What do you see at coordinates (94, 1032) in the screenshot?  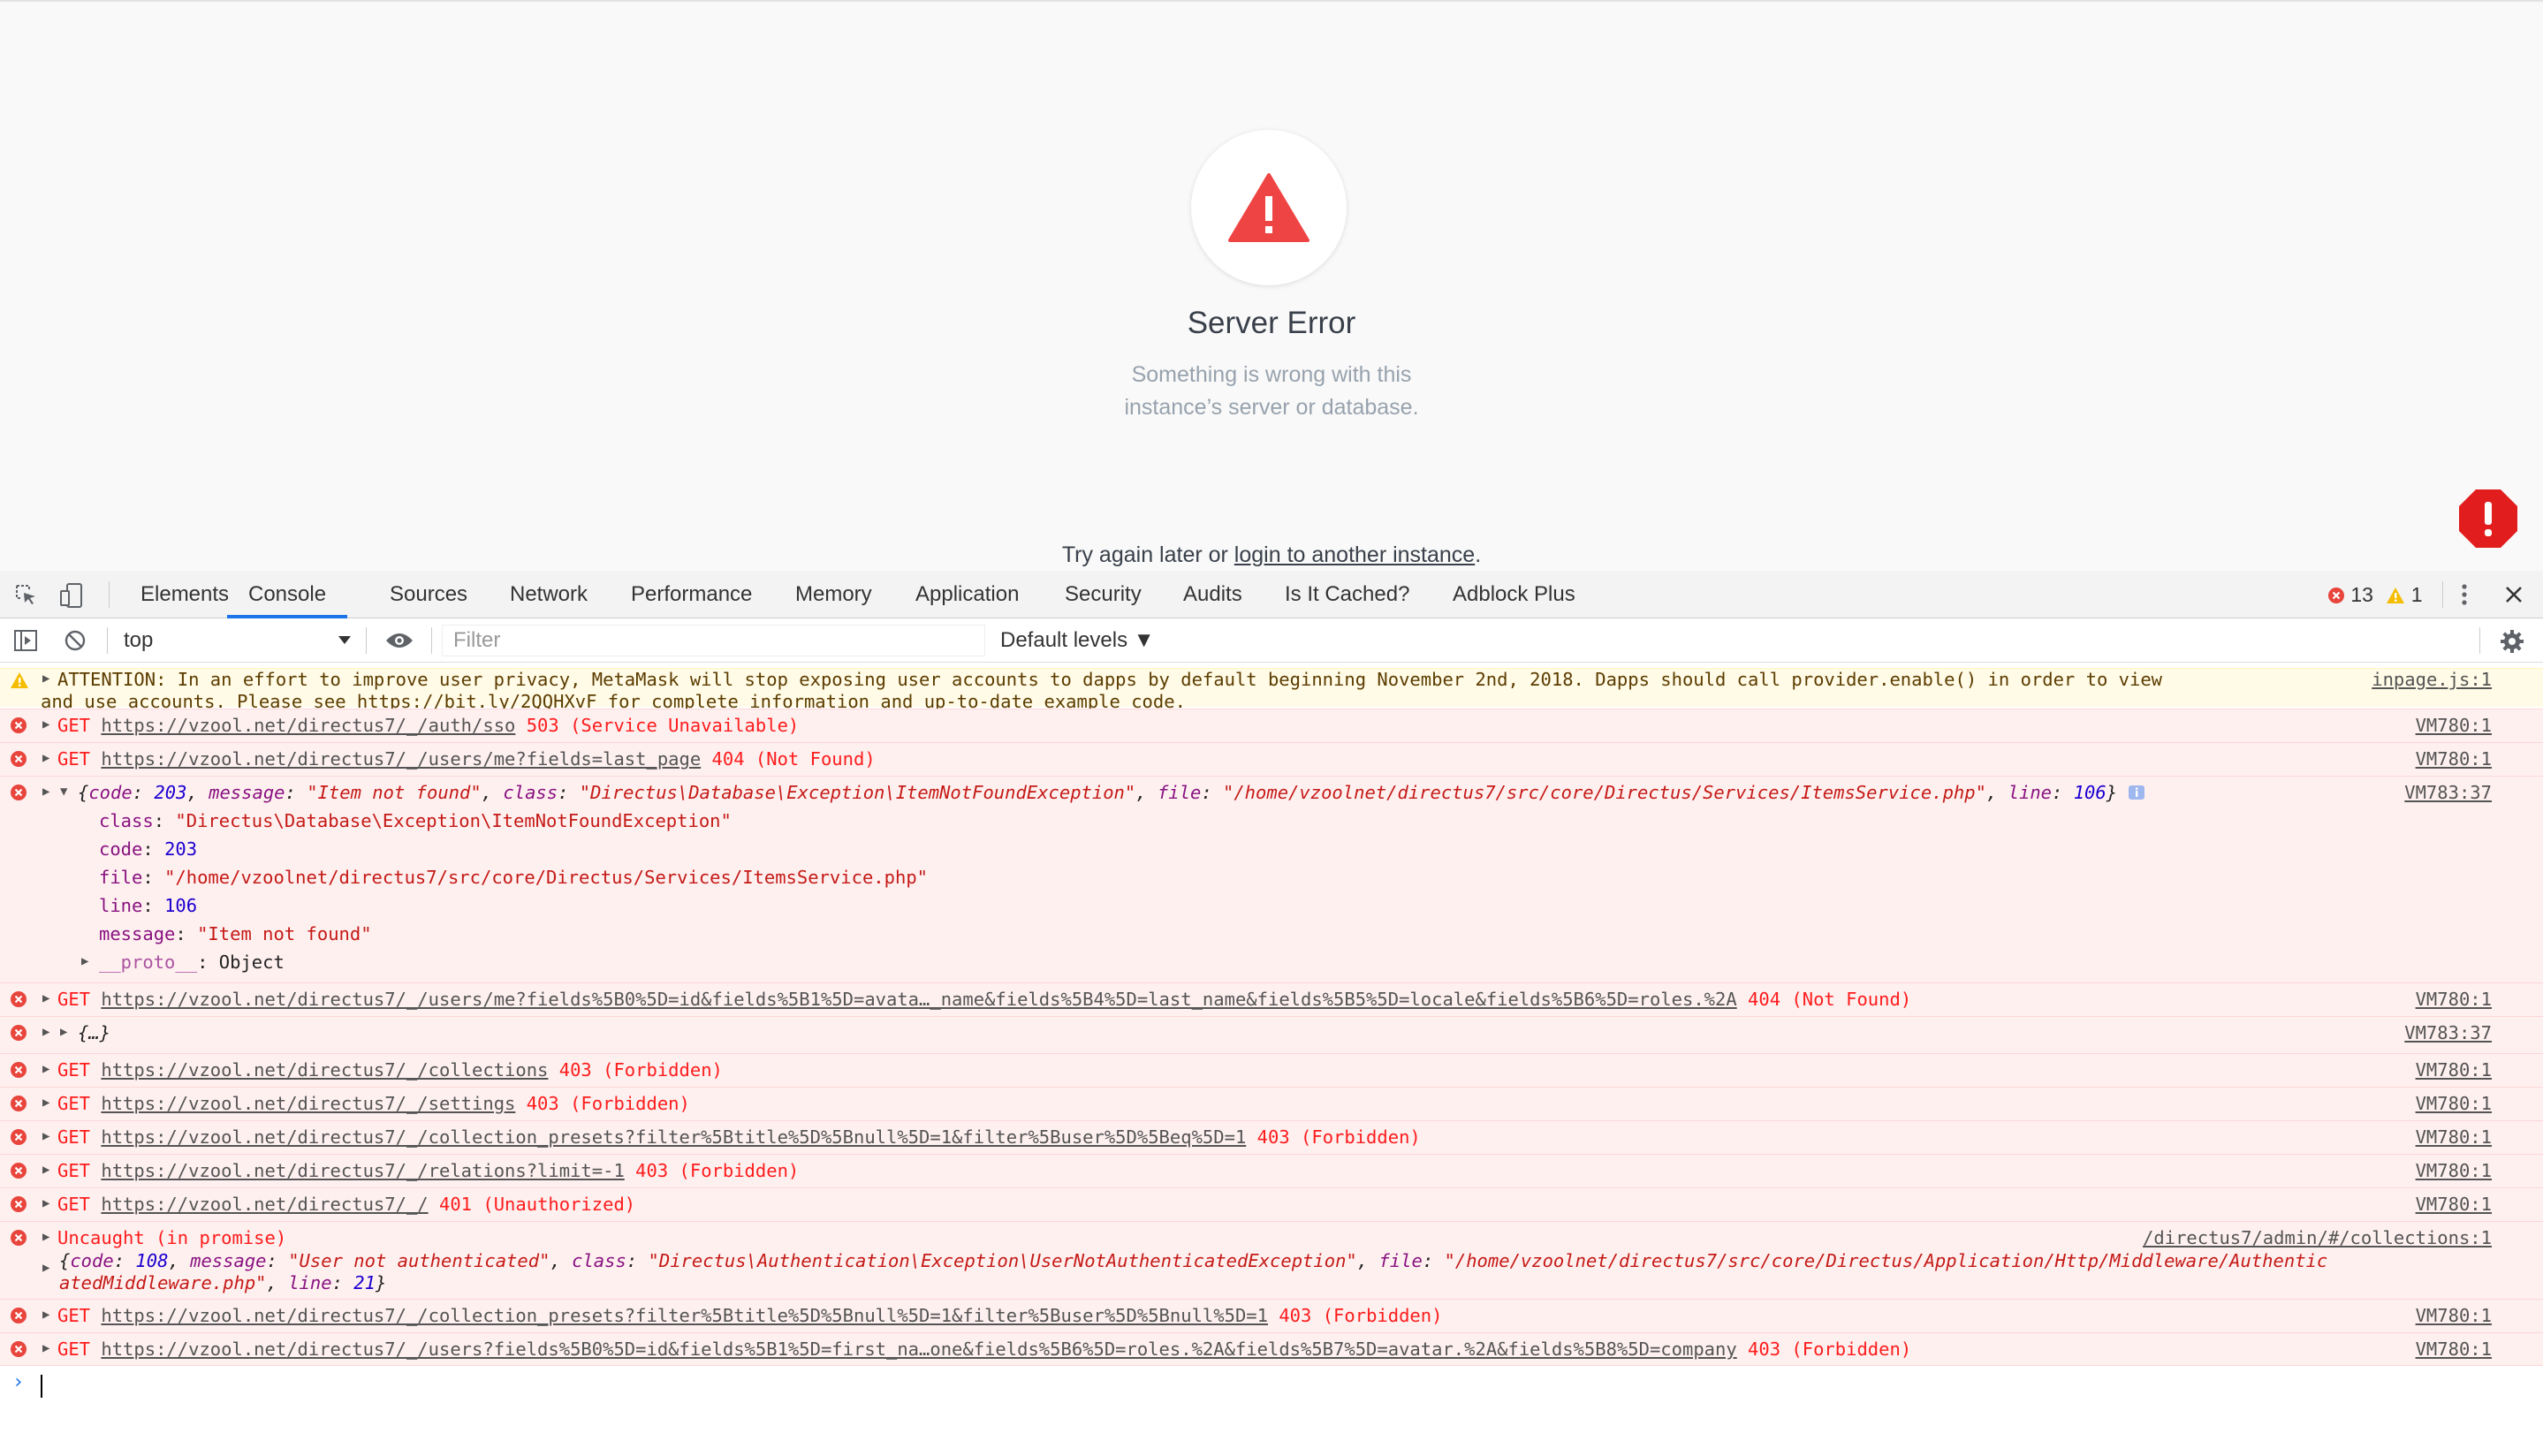 I see `collapsed-object: {…}` at bounding box center [94, 1032].